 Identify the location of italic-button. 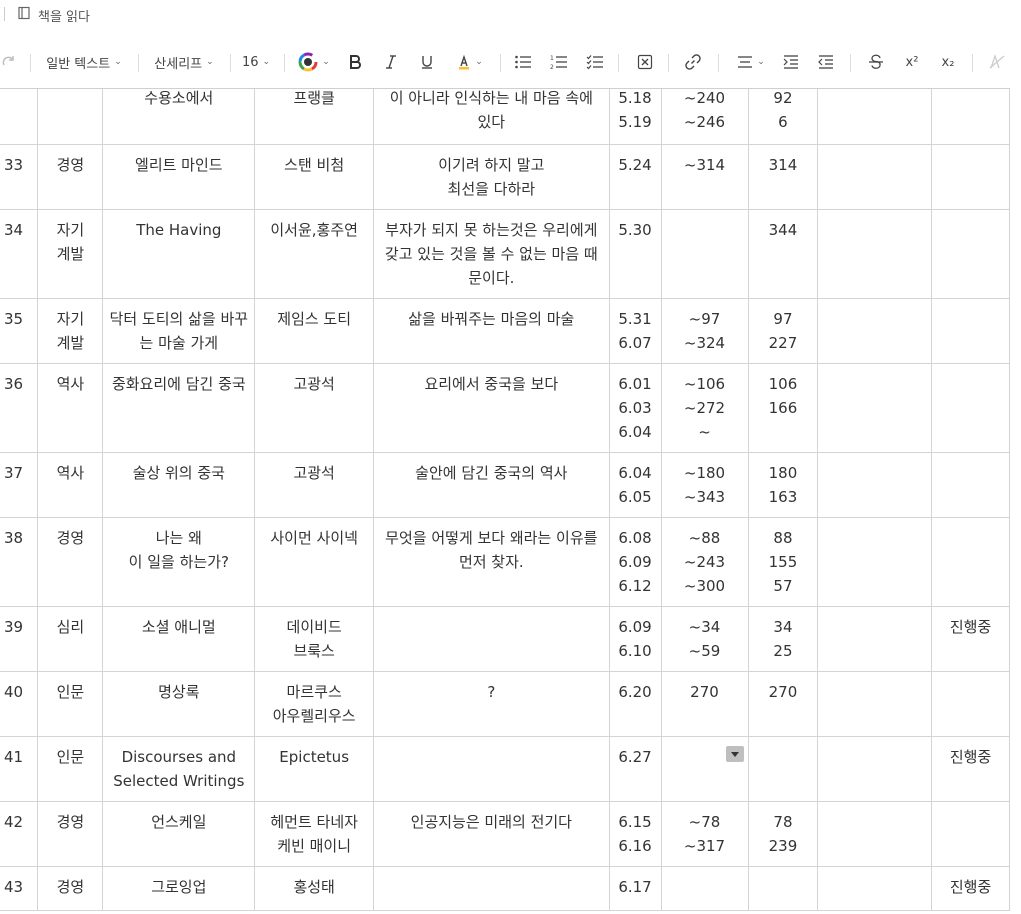
(391, 62).